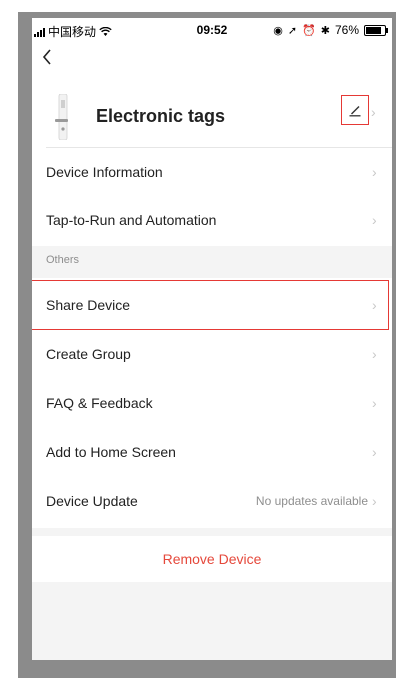 Image resolution: width=414 pixels, height=678 pixels. Describe the element at coordinates (88, 354) in the screenshot. I see `menu-label: Create Group` at that location.